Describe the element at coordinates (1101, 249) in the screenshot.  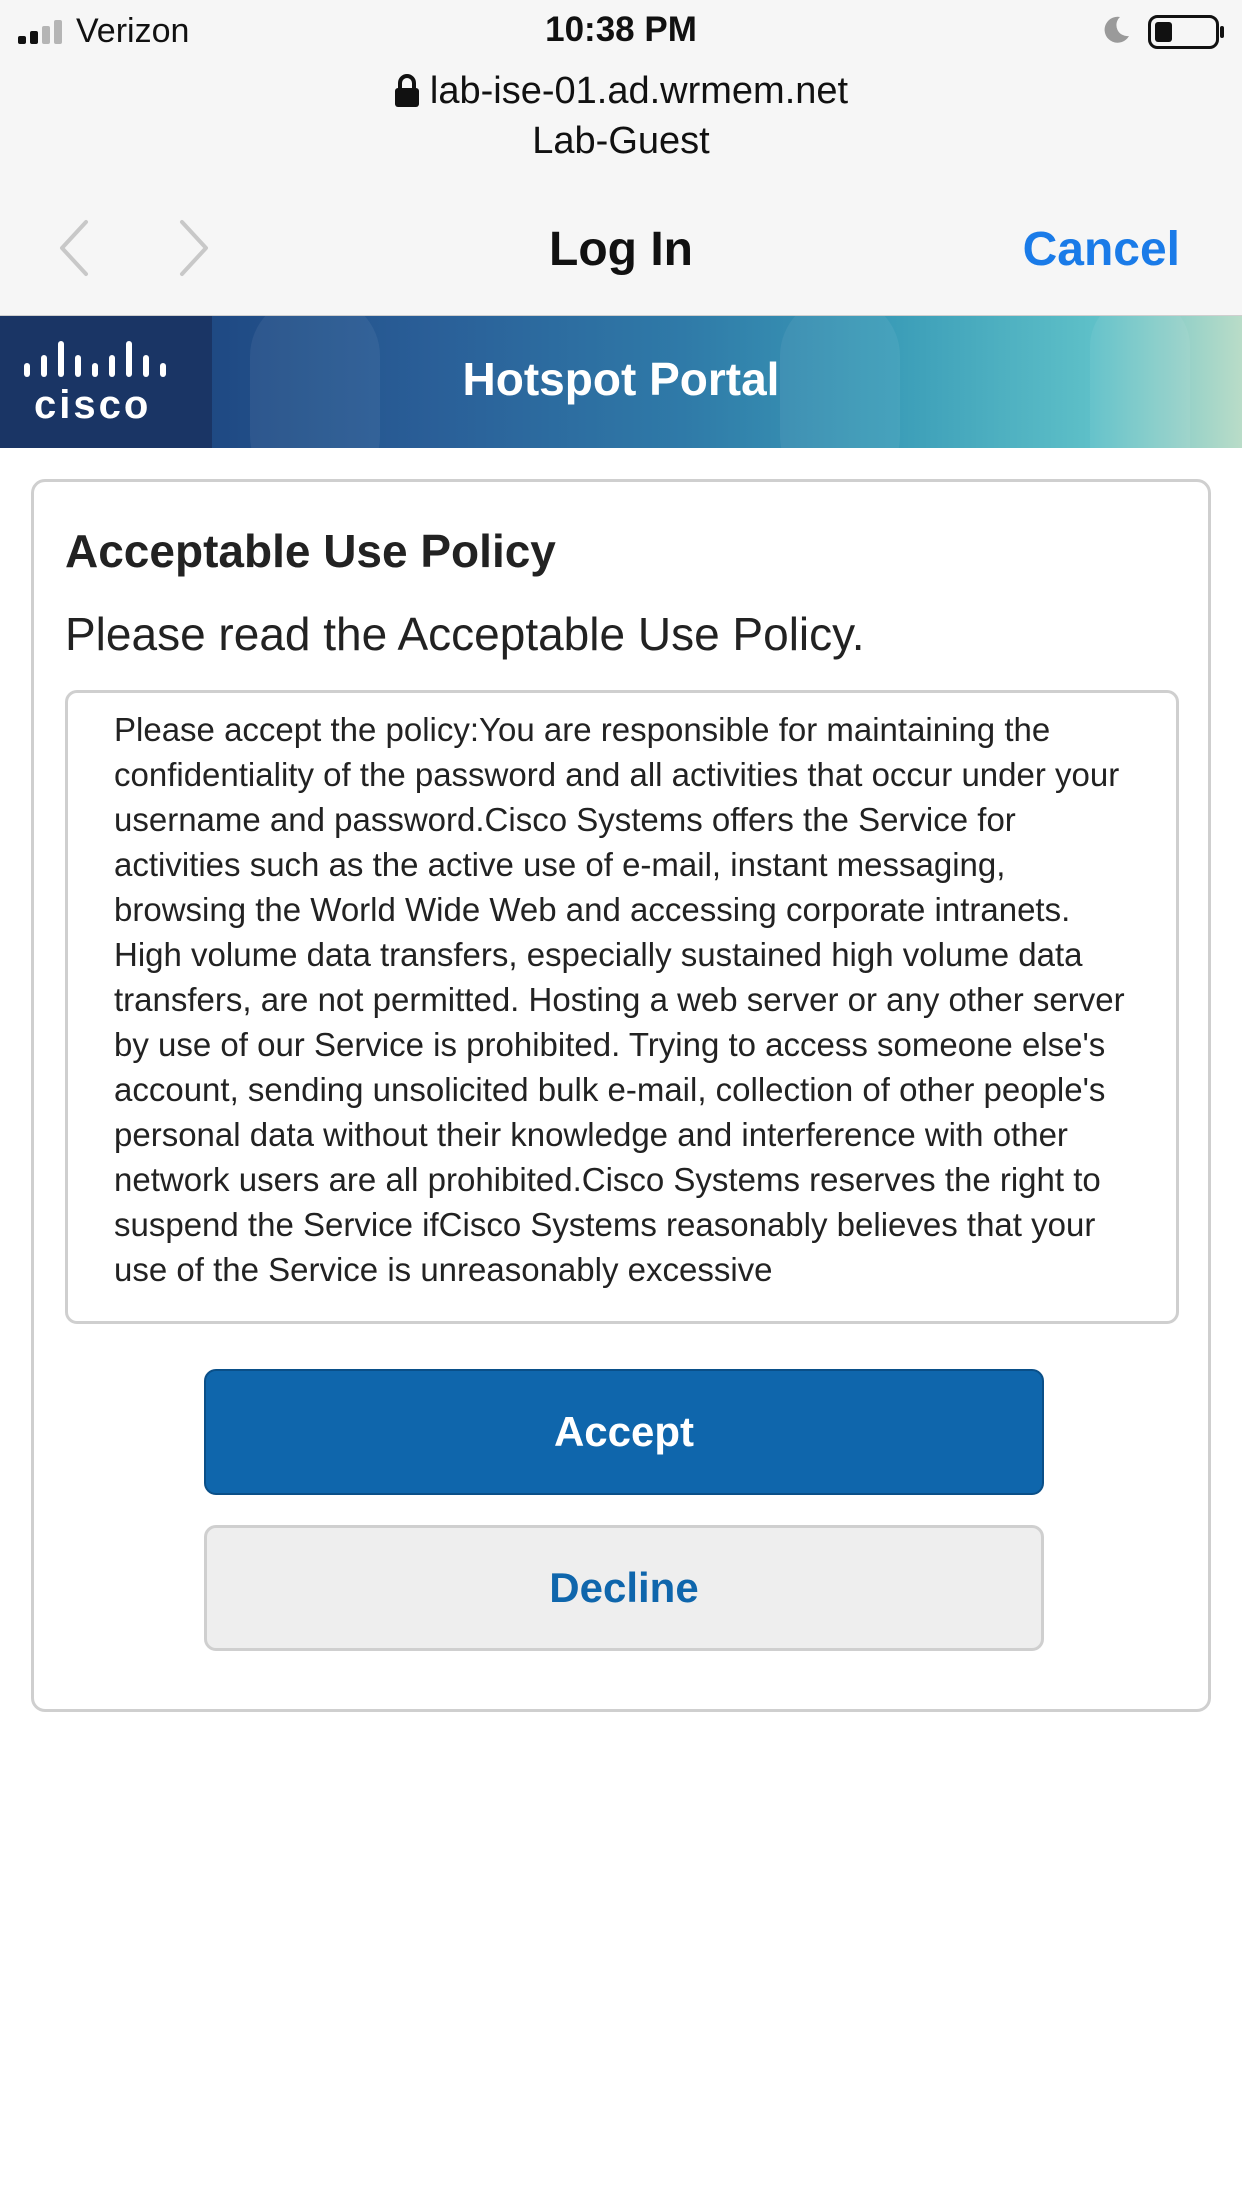
I see `cancel-button: Cancel` at that location.